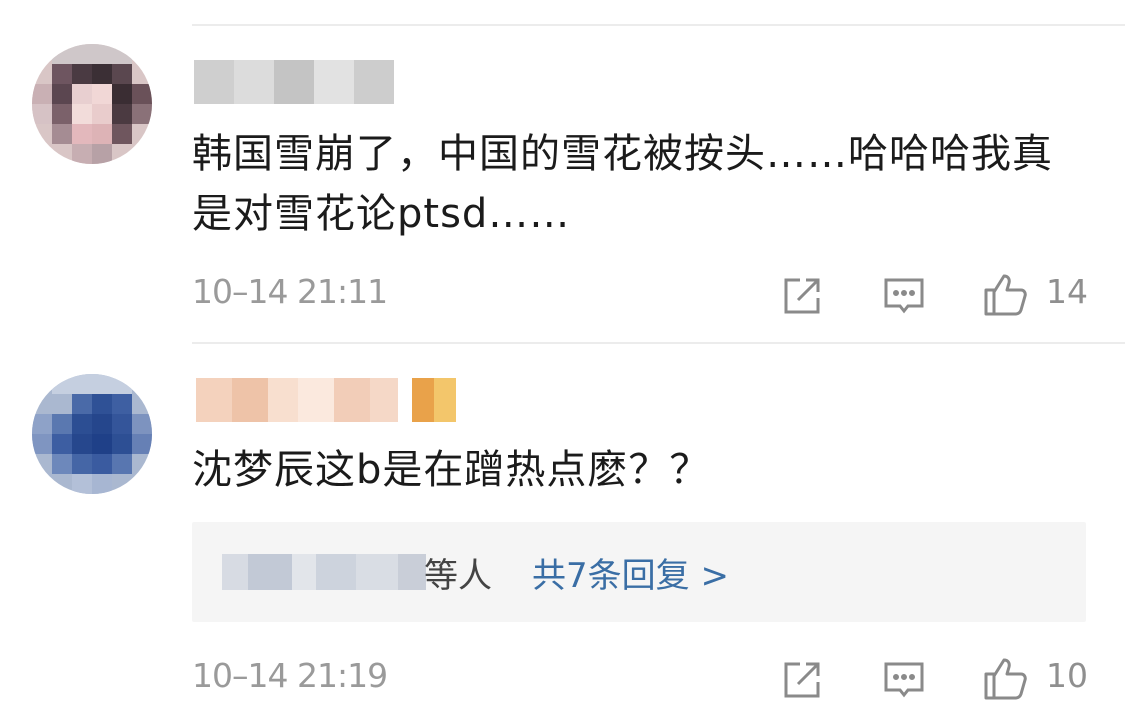  I want to click on reply-usernames-blurred, so click(324, 572).